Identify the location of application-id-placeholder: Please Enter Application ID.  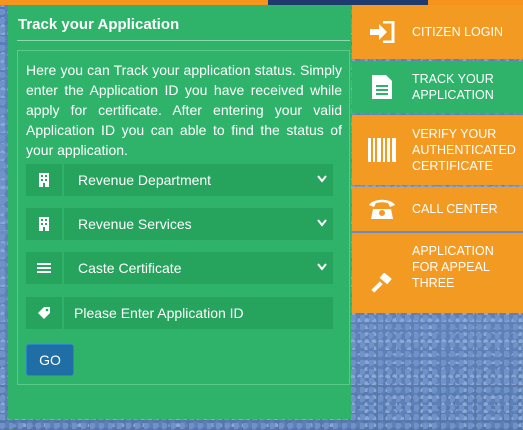
(159, 313).